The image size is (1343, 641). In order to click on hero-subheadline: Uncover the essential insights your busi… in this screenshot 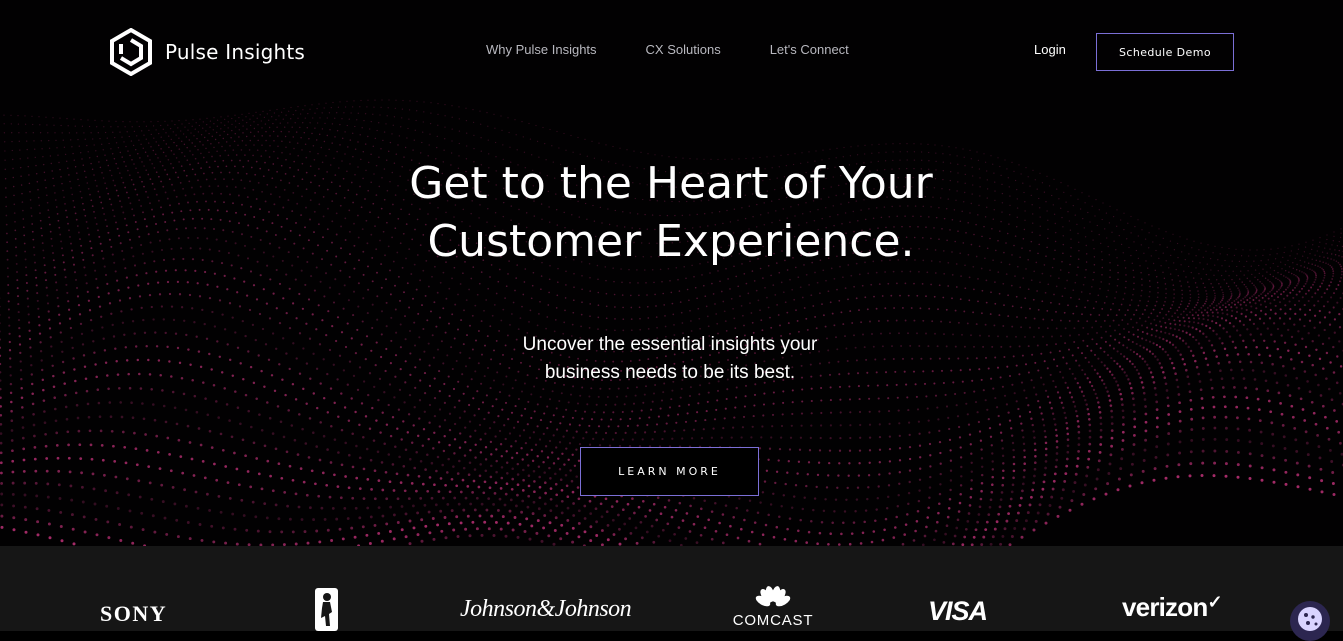, I will do `click(670, 359)`.